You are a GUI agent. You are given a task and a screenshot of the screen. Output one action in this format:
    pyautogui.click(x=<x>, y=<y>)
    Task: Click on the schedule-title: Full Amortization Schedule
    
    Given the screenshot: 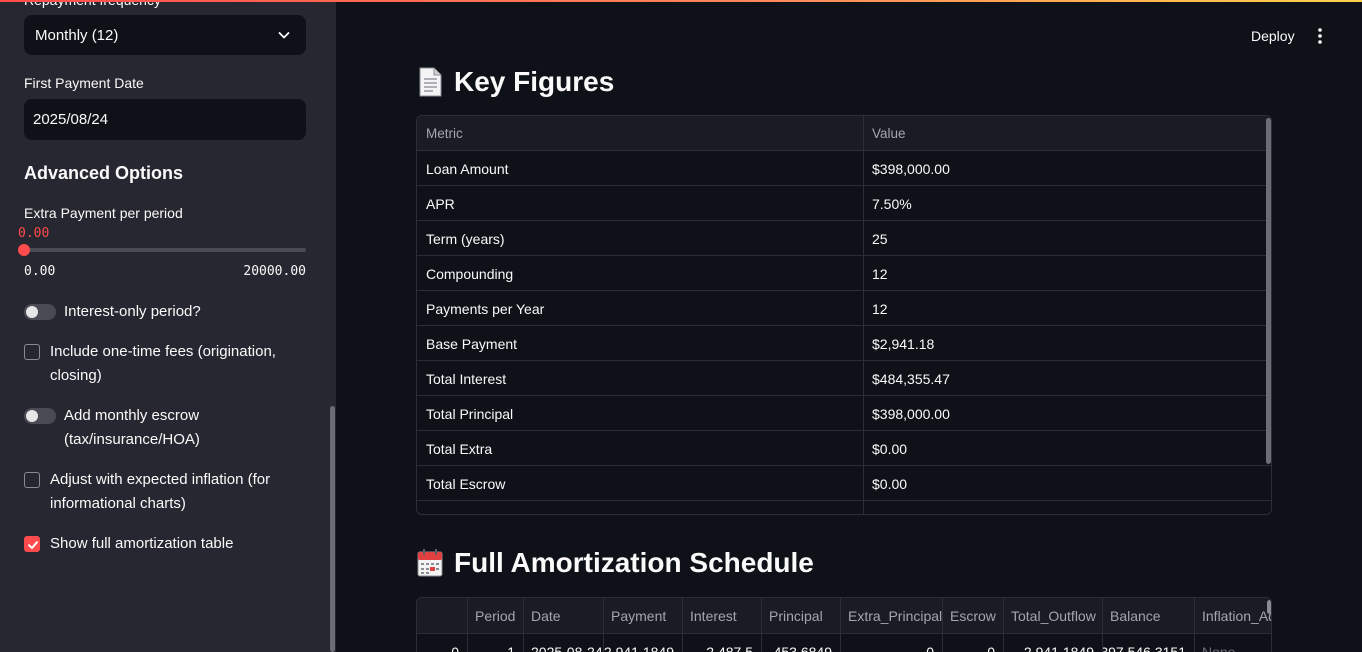 What is the action you would take?
    pyautogui.click(x=634, y=562)
    